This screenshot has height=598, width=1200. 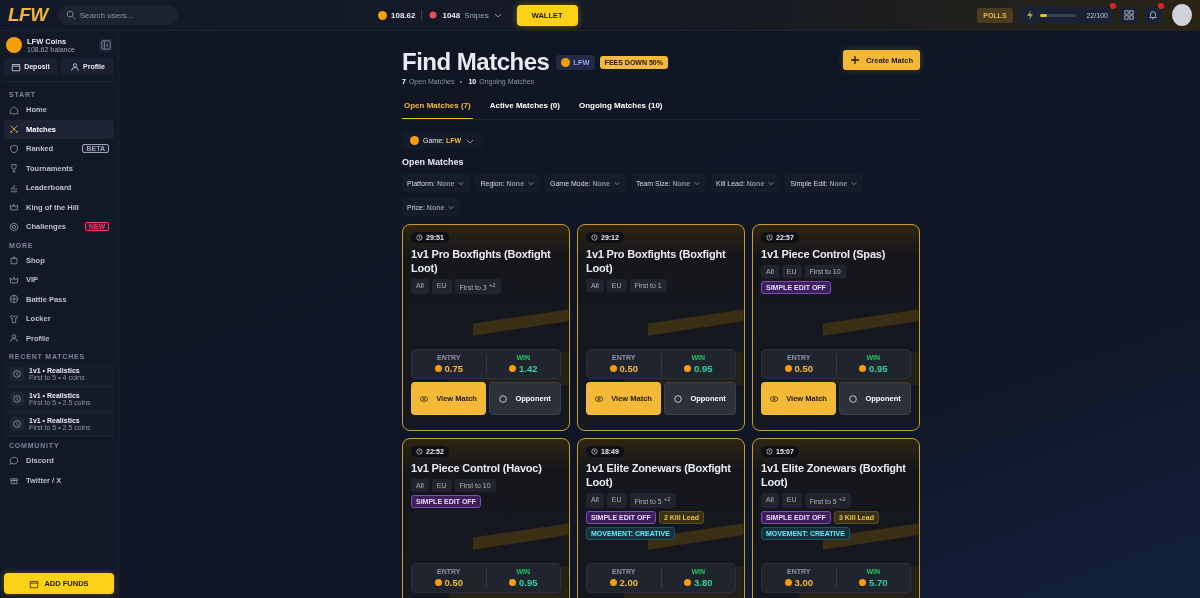 I want to click on bell-icon, so click(x=1153, y=15).